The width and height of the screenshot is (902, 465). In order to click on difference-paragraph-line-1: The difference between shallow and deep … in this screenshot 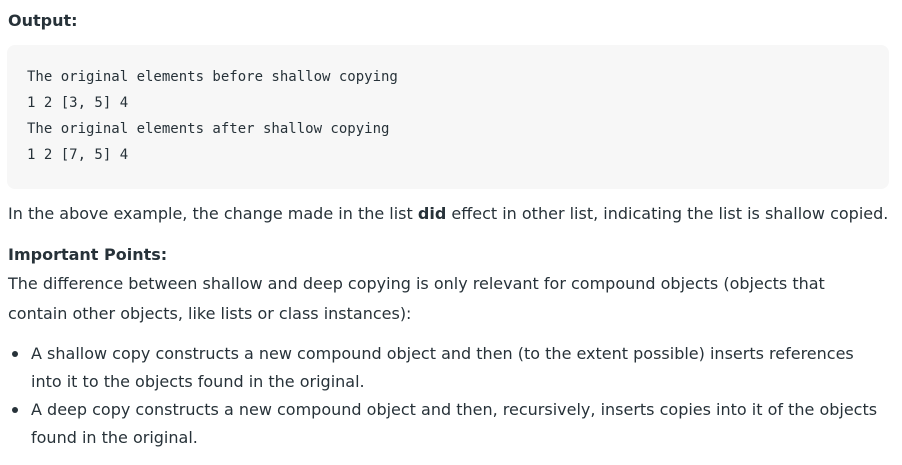, I will do `click(416, 283)`.